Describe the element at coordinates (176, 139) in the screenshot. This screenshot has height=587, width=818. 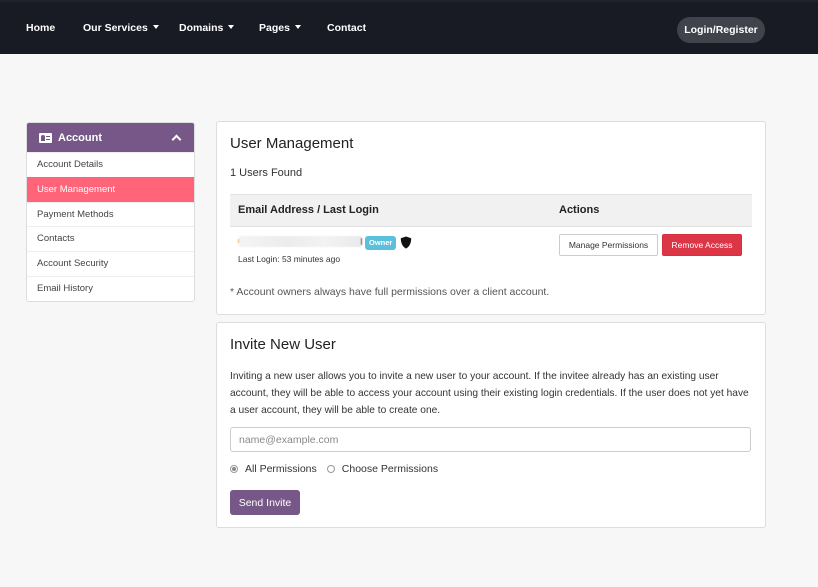
I see `chevron-up-icon` at that location.